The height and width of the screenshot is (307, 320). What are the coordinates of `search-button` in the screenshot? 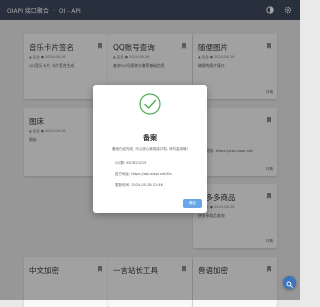 It's located at (289, 282).